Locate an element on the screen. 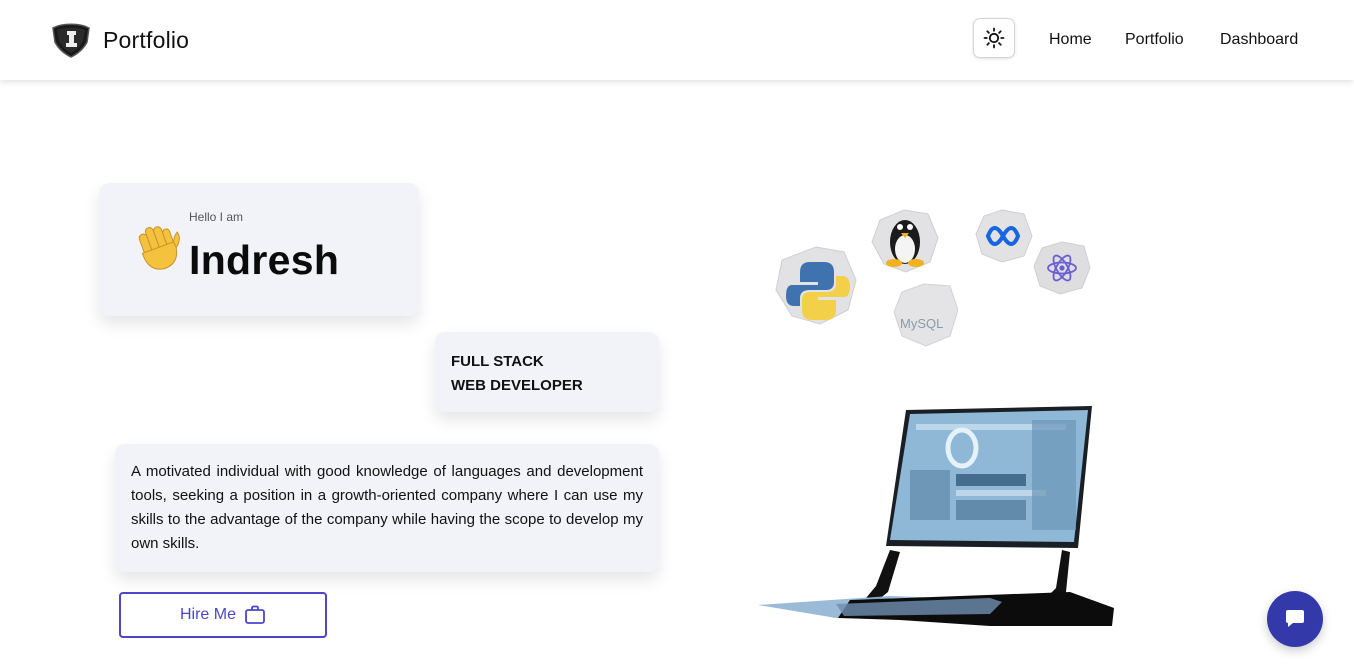  waving-hand-icon is located at coordinates (159, 248).